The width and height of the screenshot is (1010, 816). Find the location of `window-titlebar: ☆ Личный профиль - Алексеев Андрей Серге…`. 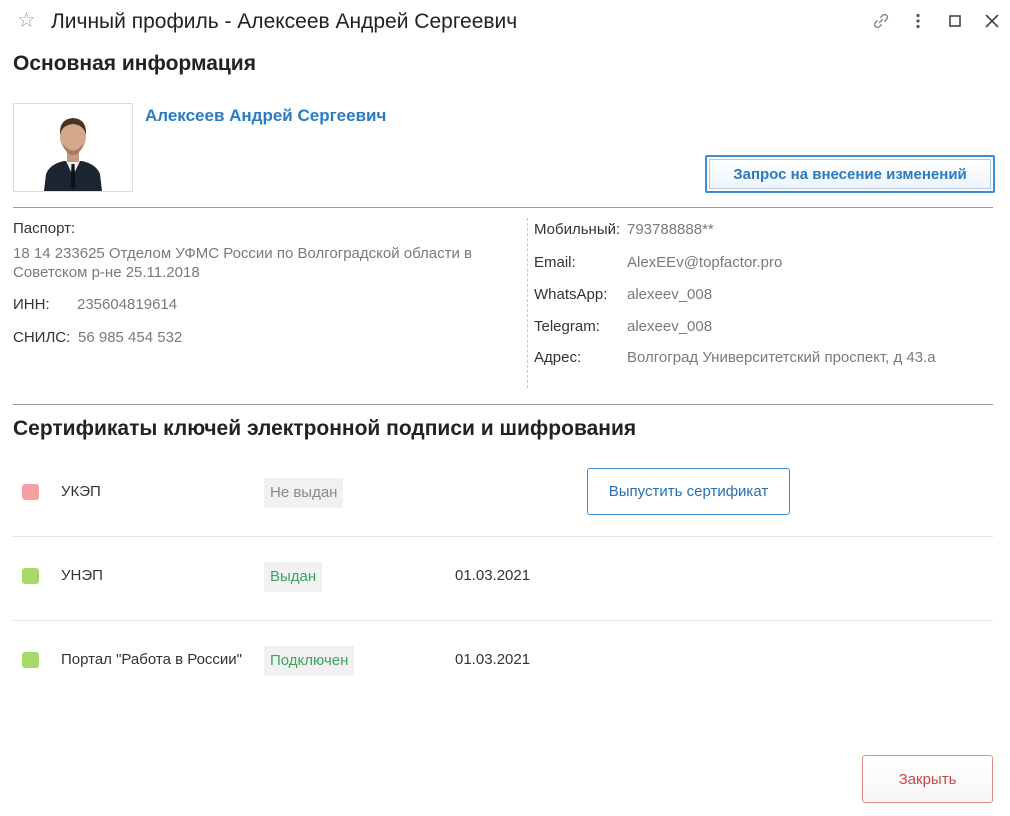

window-titlebar: ☆ Личный профиль - Алексеев Андрей Серге… is located at coordinates (505, 22).